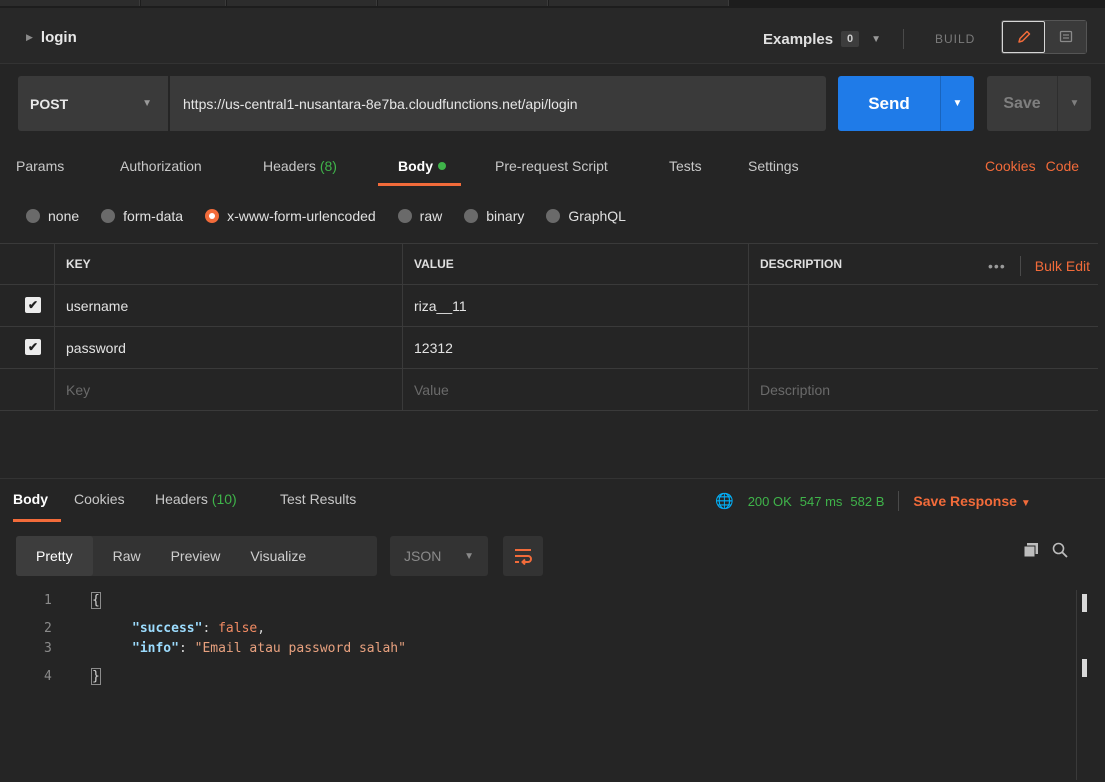 This screenshot has width=1105, height=782. What do you see at coordinates (685, 166) in the screenshot?
I see `tab-tests: Tests` at bounding box center [685, 166].